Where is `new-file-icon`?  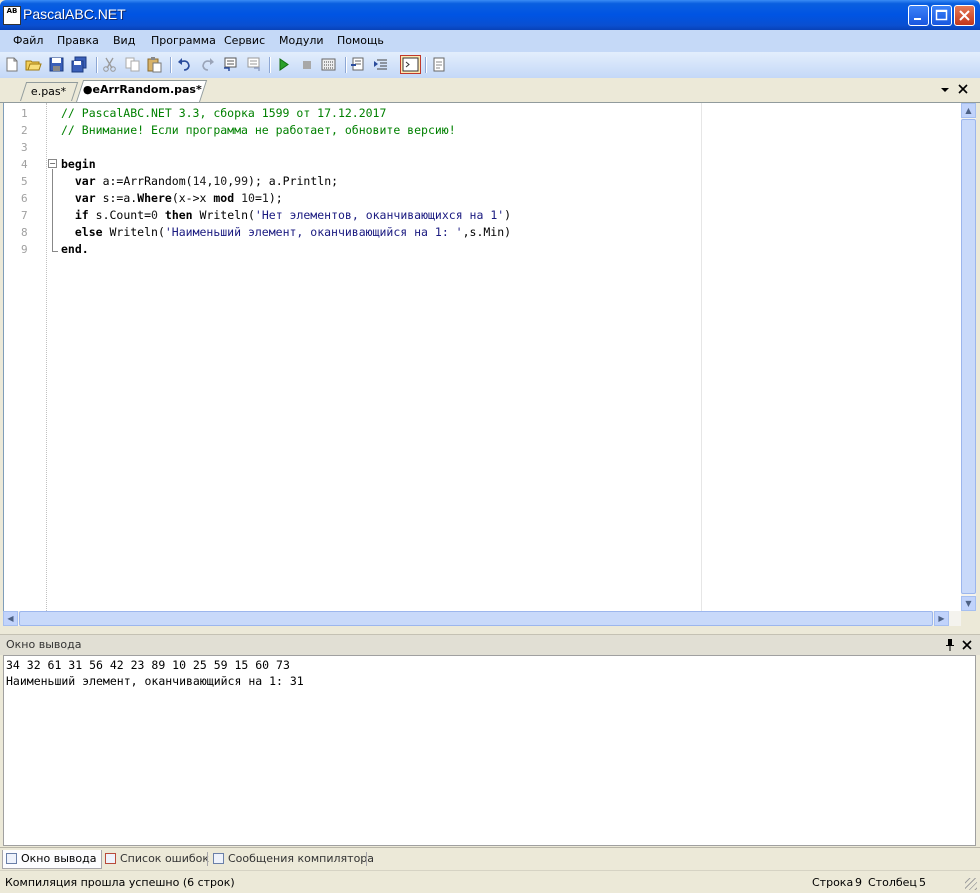 new-file-icon is located at coordinates (11, 64).